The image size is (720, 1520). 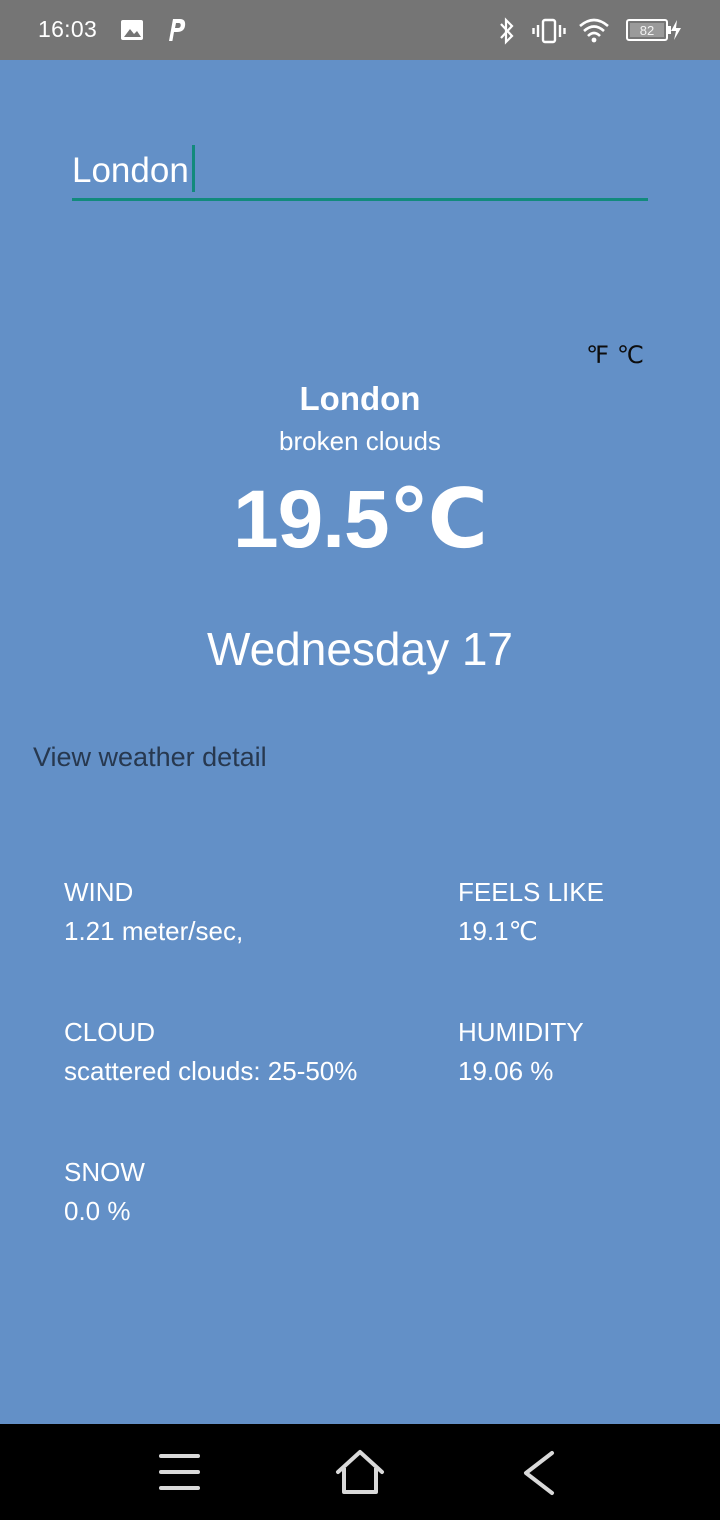 I want to click on battery-icon: 82, so click(x=648, y=30).